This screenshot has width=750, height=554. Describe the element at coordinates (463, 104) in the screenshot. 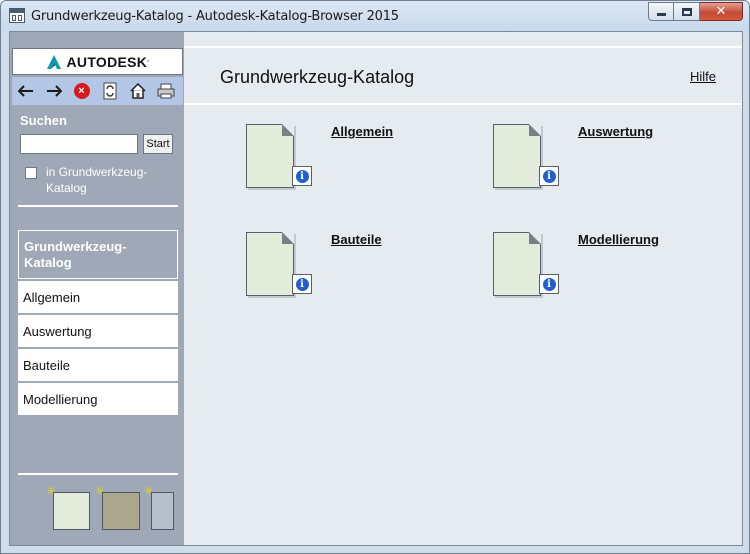

I see `title-divider` at that location.